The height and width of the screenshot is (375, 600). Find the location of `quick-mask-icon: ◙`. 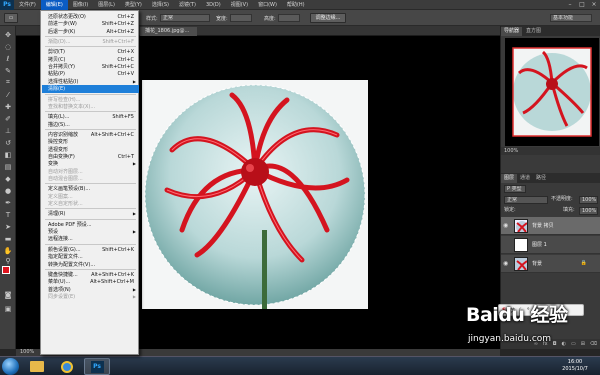

quick-mask-icon: ◙ is located at coordinates (8, 294).